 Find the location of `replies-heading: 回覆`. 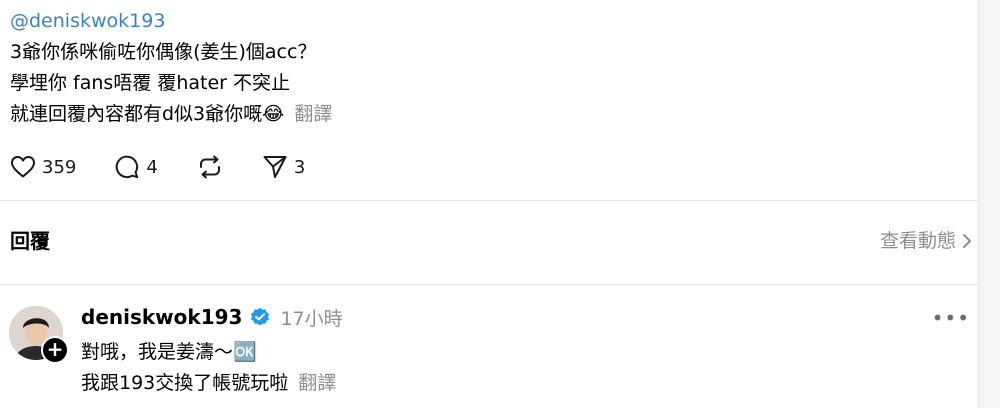

replies-heading: 回覆 is located at coordinates (30, 241).